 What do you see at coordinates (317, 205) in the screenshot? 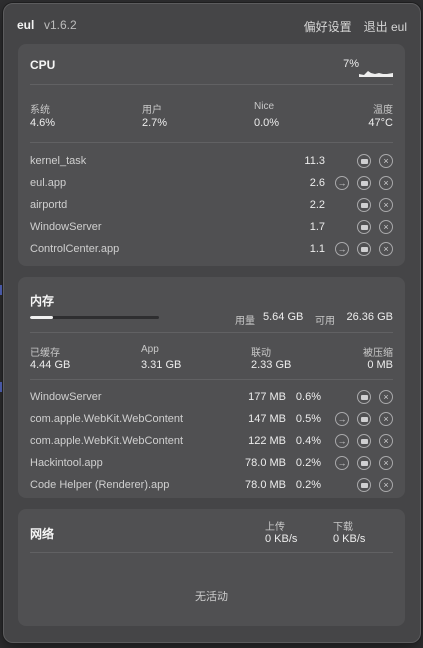
I see `process-cpu-value: 2.2` at bounding box center [317, 205].